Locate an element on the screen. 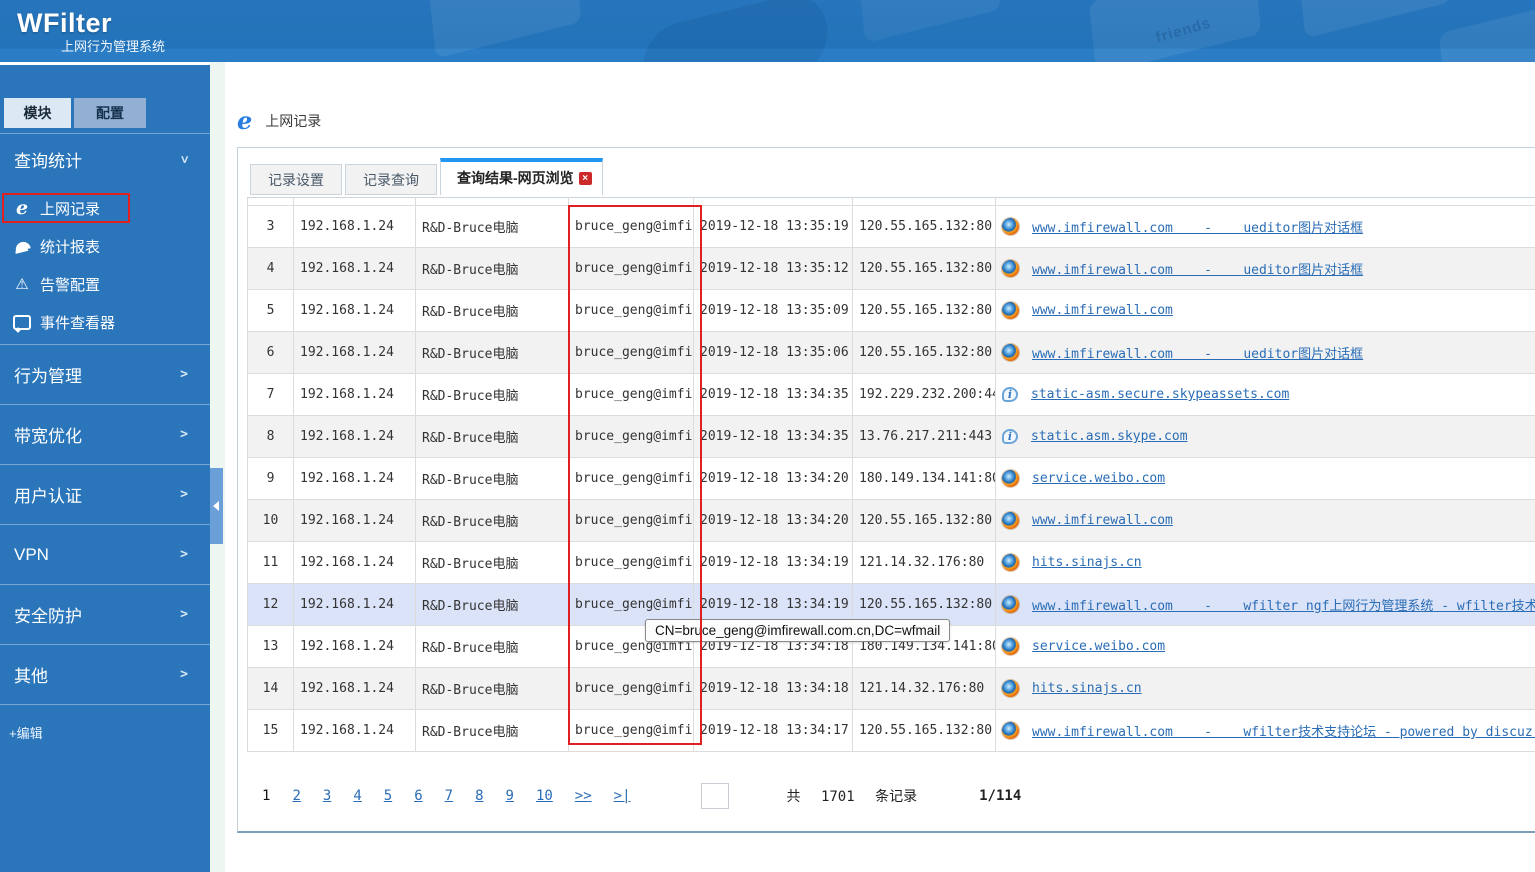 This screenshot has height=872, width=1535. pagination-page-4: 4 is located at coordinates (357, 796).